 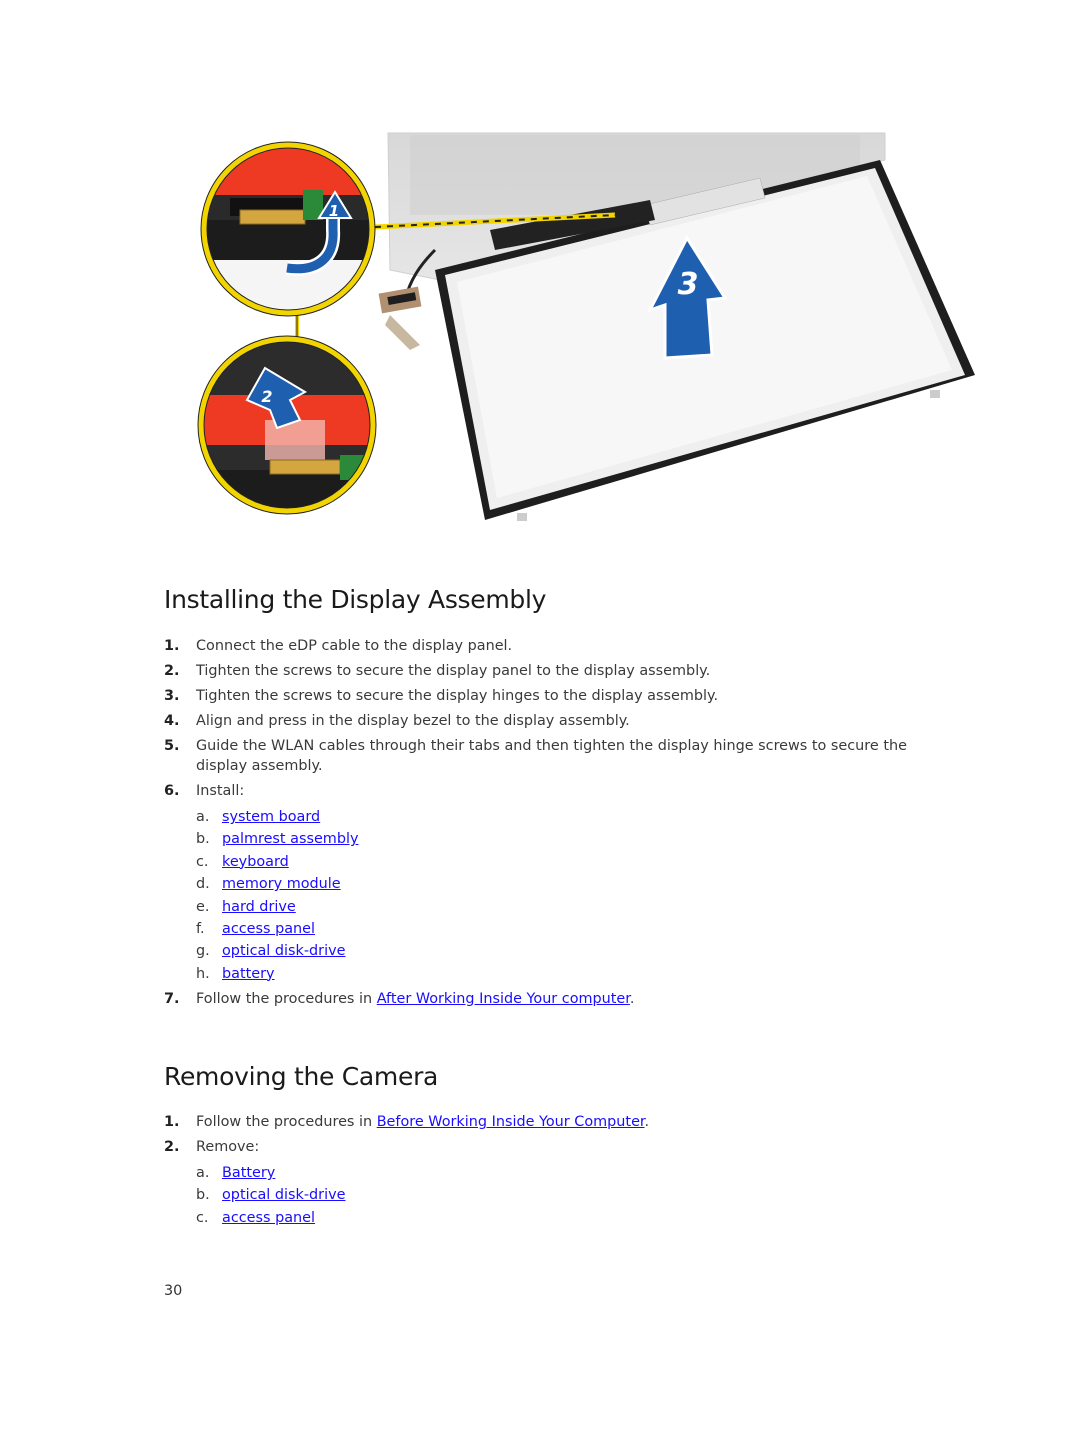 What do you see at coordinates (287, 425) in the screenshot?
I see `callout-2: 2` at bounding box center [287, 425].